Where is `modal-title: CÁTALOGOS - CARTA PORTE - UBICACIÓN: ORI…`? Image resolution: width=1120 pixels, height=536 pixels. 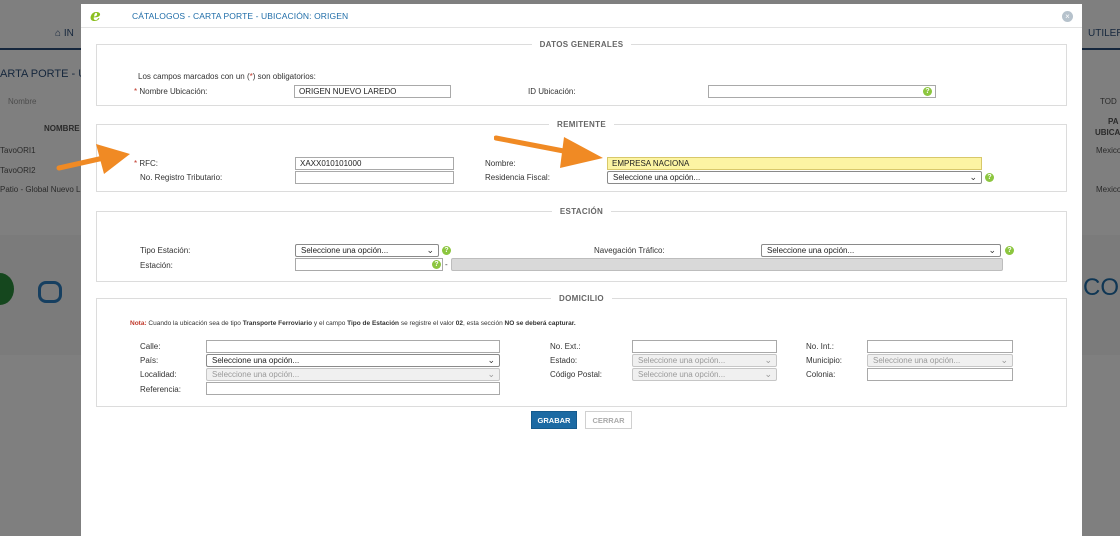 modal-title: CÁTALOGOS - CARTA PORTE - UBICACIÓN: ORI… is located at coordinates (240, 16).